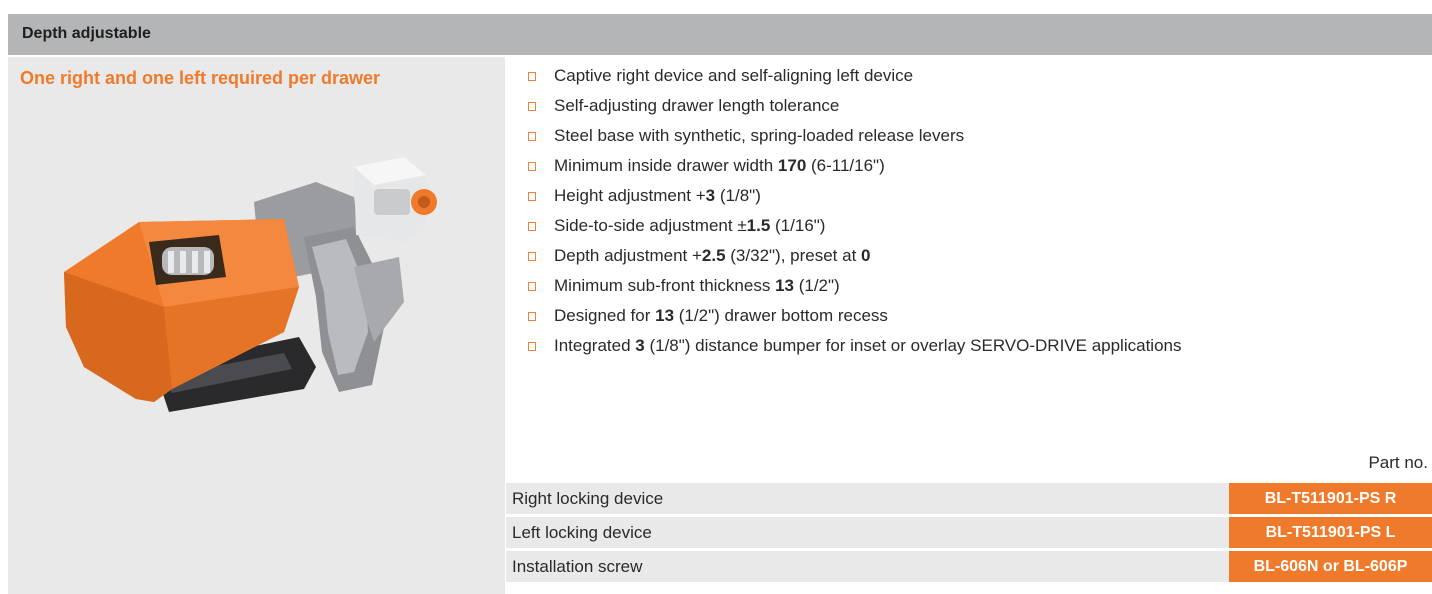  Describe the element at coordinates (969, 498) in the screenshot. I see `table-row: Right locking device BL-T511901-PS R` at that location.